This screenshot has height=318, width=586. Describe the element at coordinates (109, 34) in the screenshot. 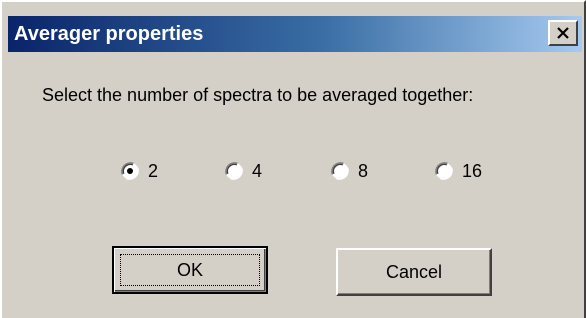

I see `window-title: Averager properties` at that location.